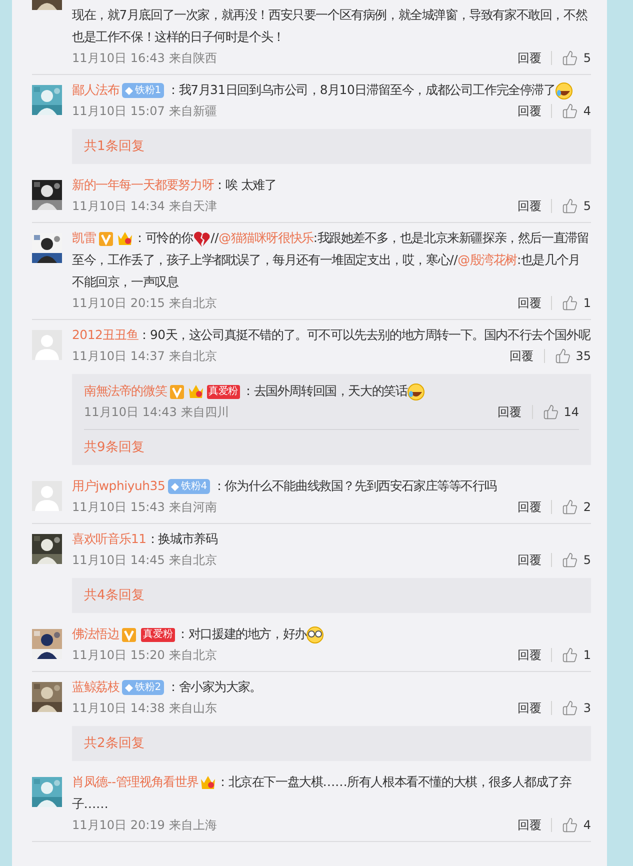 This screenshot has height=866, width=633. What do you see at coordinates (144, 206) in the screenshot?
I see `comment-time: 11月10日 14:34 来自天津` at bounding box center [144, 206].